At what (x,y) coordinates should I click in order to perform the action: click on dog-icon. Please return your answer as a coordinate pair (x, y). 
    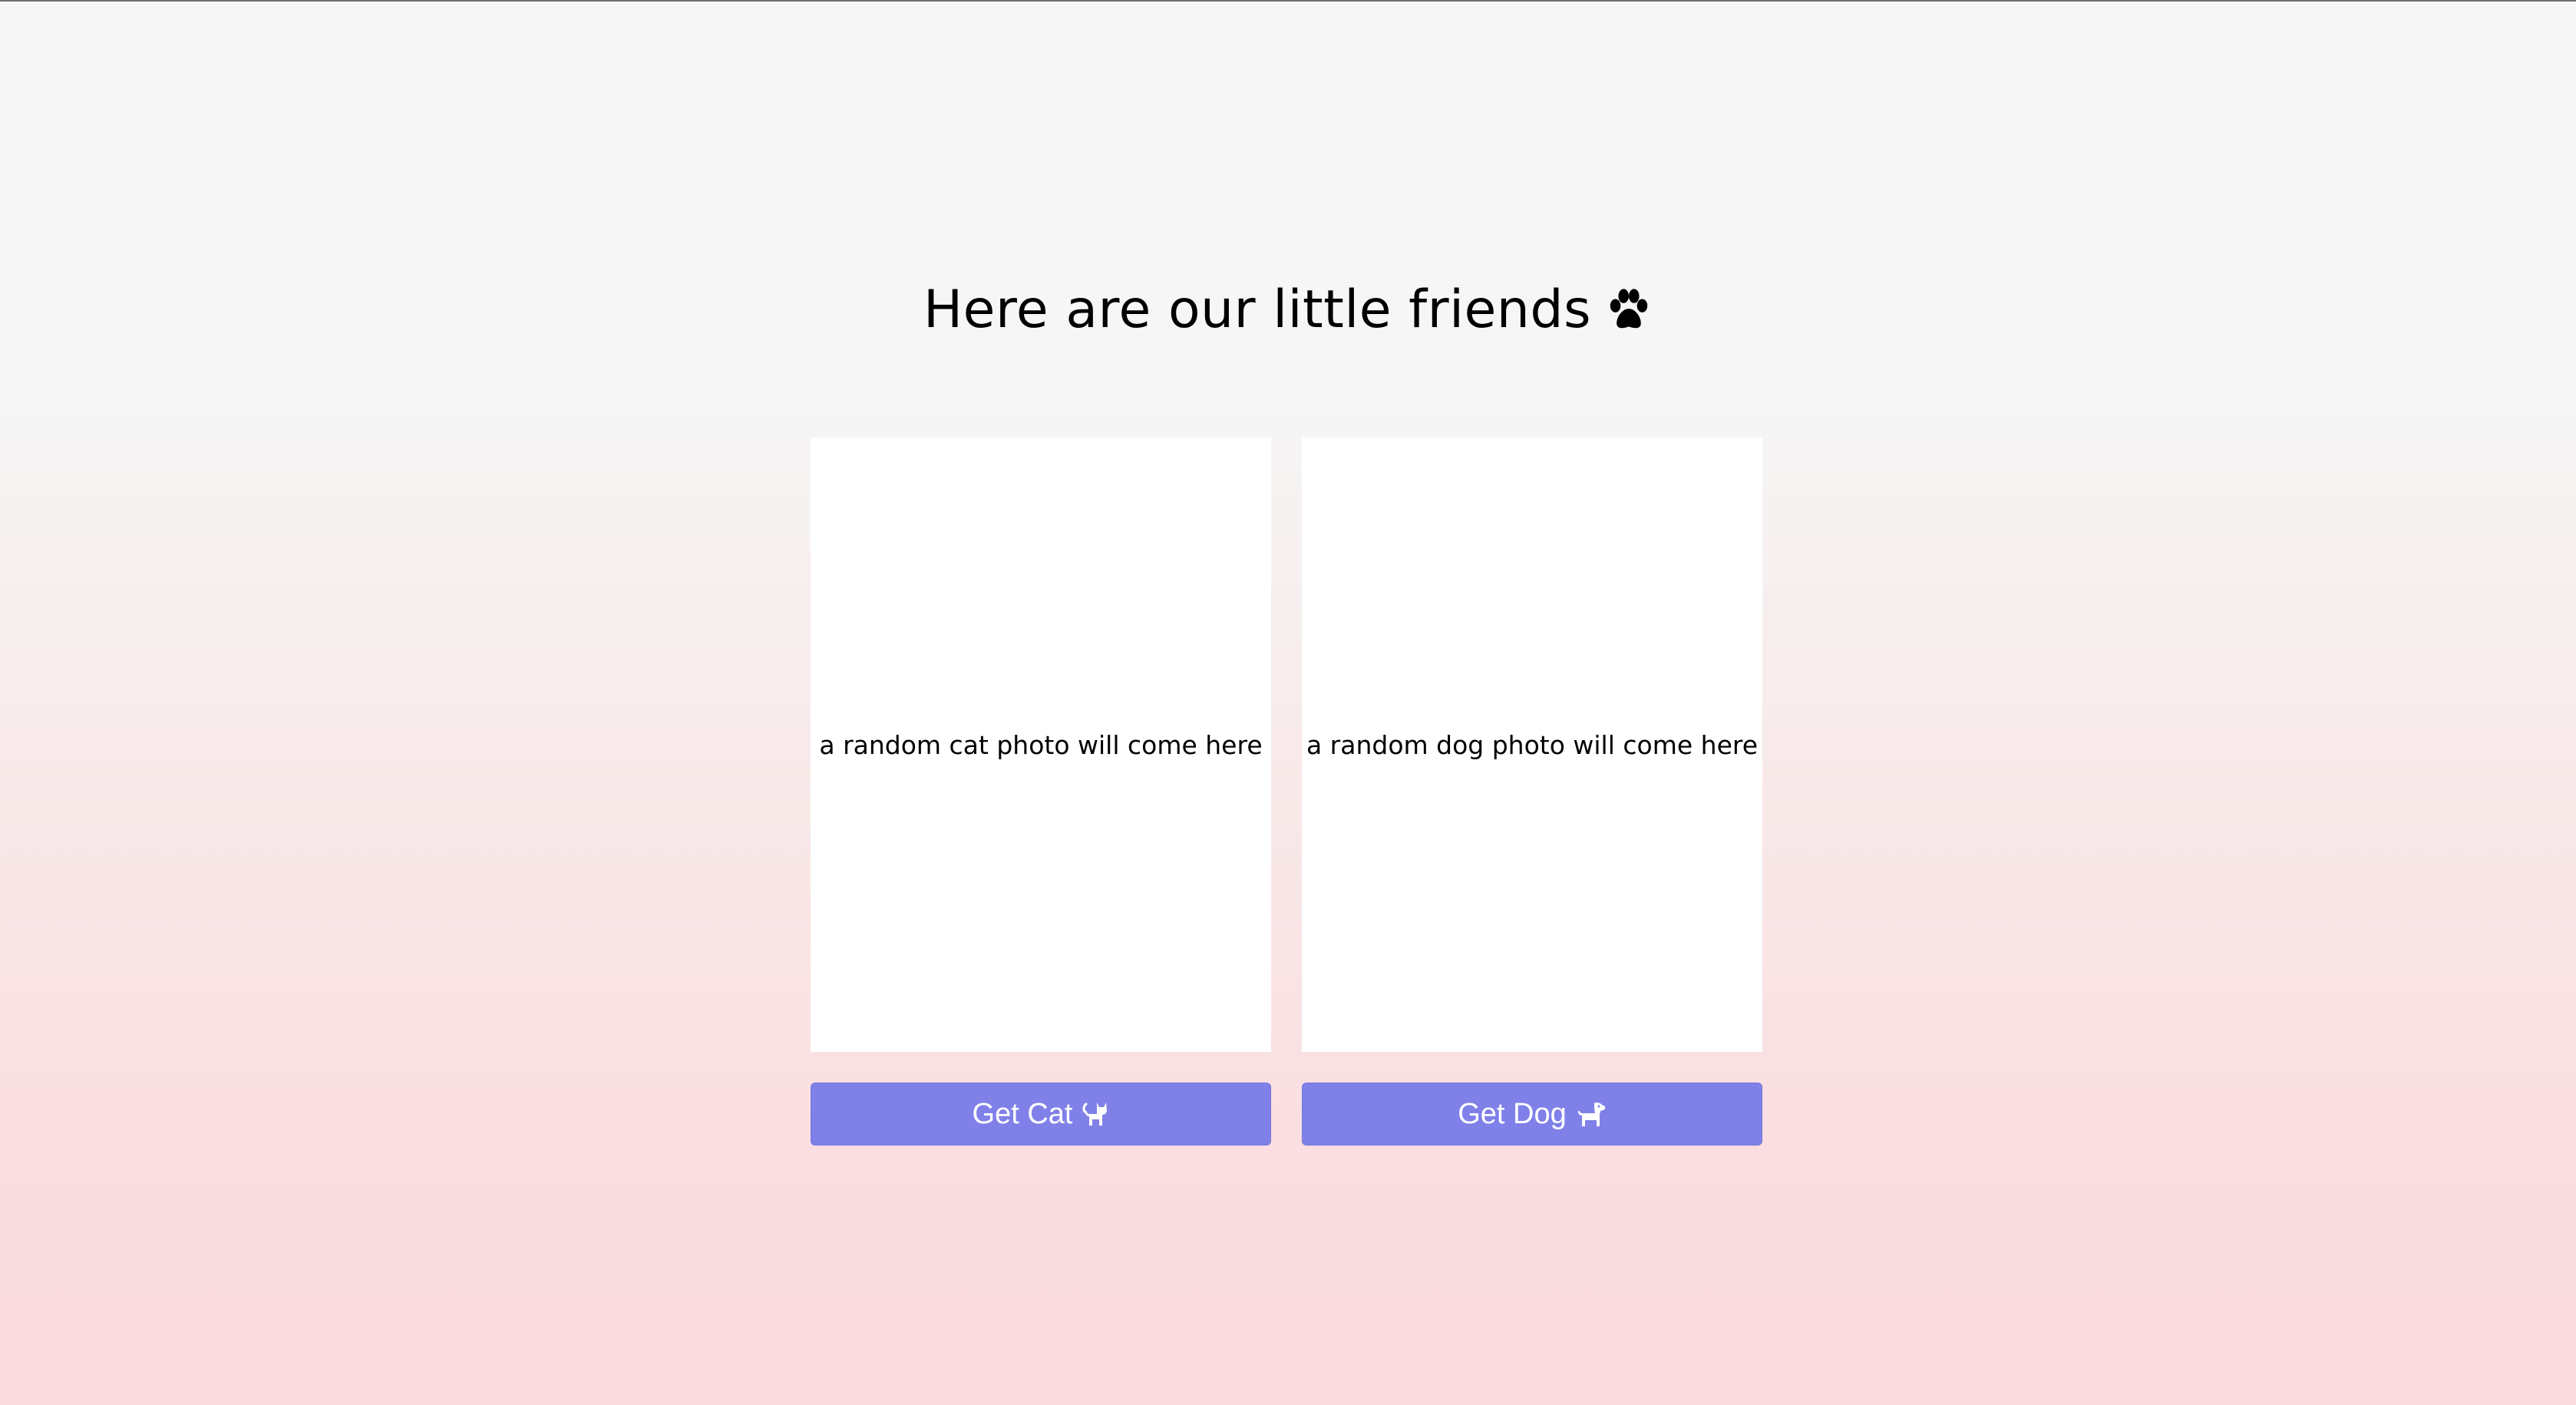
    Looking at the image, I should click on (1591, 1114).